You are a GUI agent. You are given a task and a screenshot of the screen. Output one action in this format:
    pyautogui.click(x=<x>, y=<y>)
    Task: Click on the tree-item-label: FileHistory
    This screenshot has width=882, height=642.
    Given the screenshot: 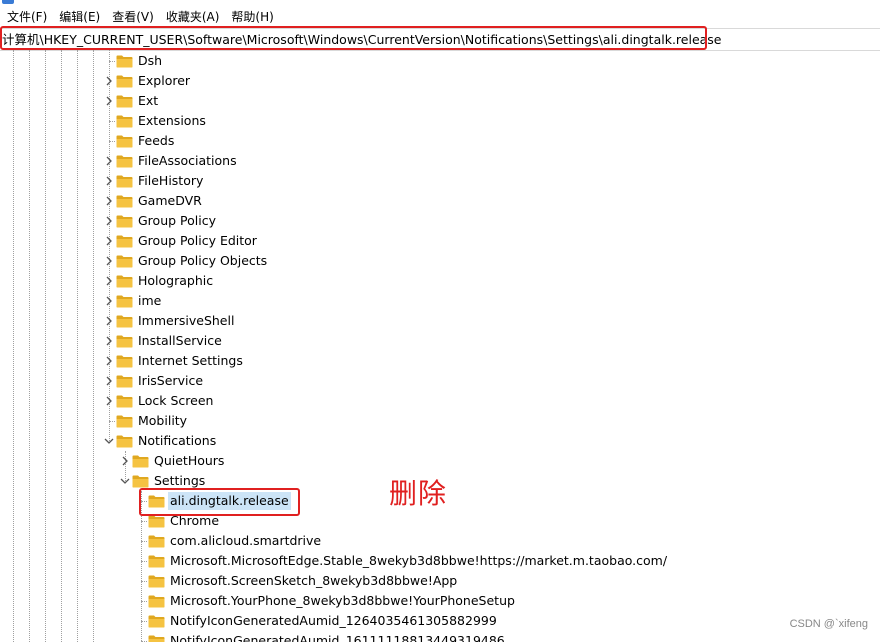 What is the action you would take?
    pyautogui.click(x=170, y=181)
    